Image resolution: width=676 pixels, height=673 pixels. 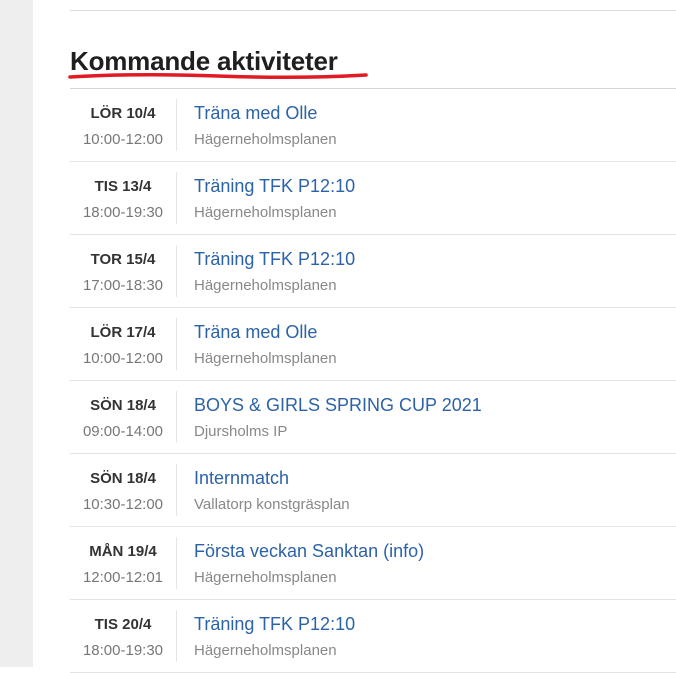 What do you see at coordinates (123, 186) in the screenshot?
I see `activity-date: TIS 13/4` at bounding box center [123, 186].